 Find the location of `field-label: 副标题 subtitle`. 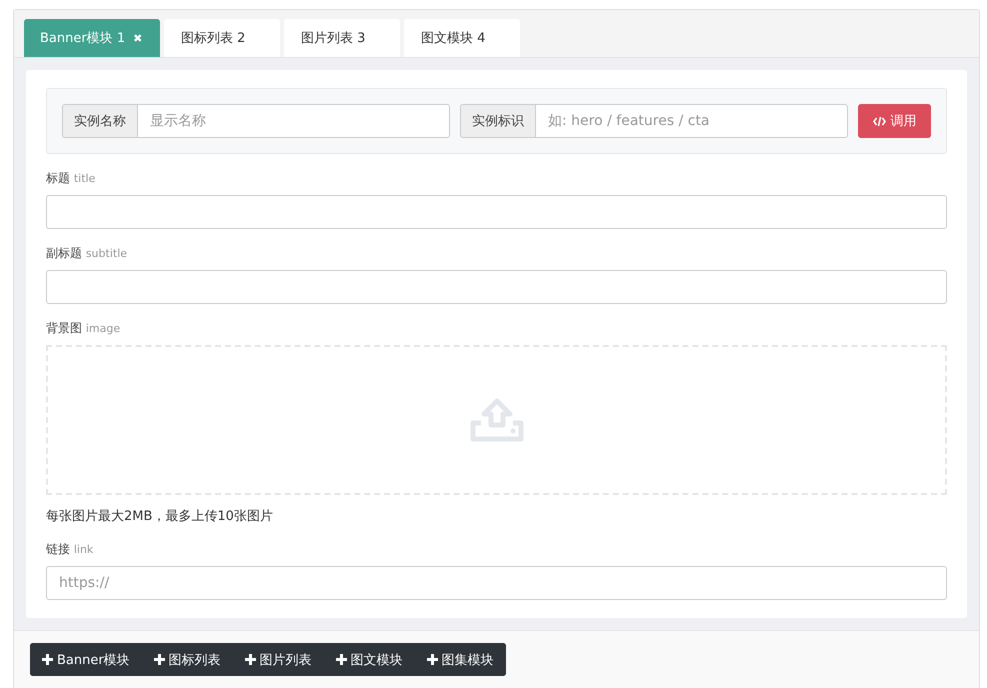

field-label: 副标题 subtitle is located at coordinates (87, 253).